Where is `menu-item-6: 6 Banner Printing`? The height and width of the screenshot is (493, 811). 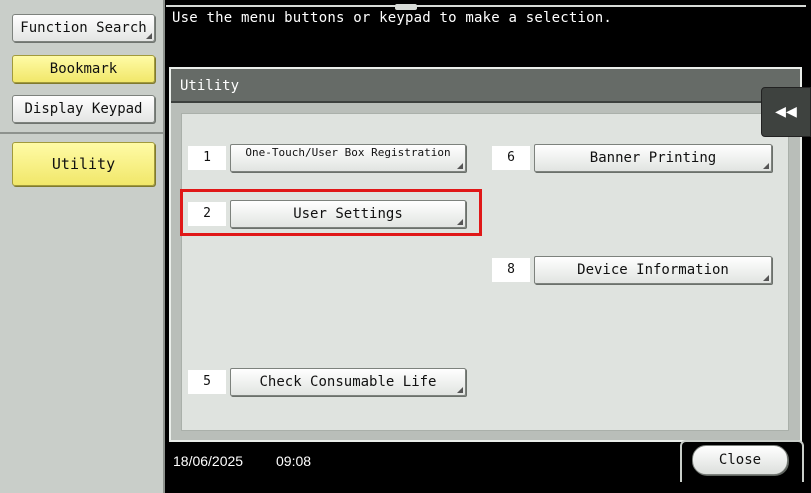
menu-item-6: 6 Banner Printing is located at coordinates (633, 158).